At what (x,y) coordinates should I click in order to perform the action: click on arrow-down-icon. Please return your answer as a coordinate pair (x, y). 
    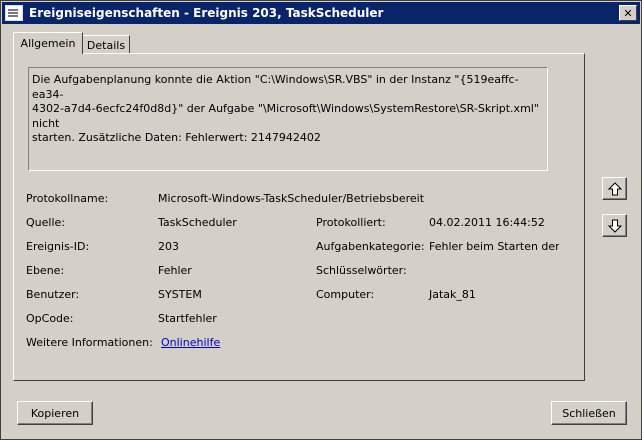
    Looking at the image, I should click on (614, 226).